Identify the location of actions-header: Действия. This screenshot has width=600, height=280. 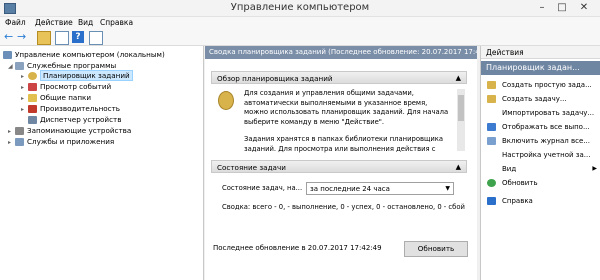
(540, 52).